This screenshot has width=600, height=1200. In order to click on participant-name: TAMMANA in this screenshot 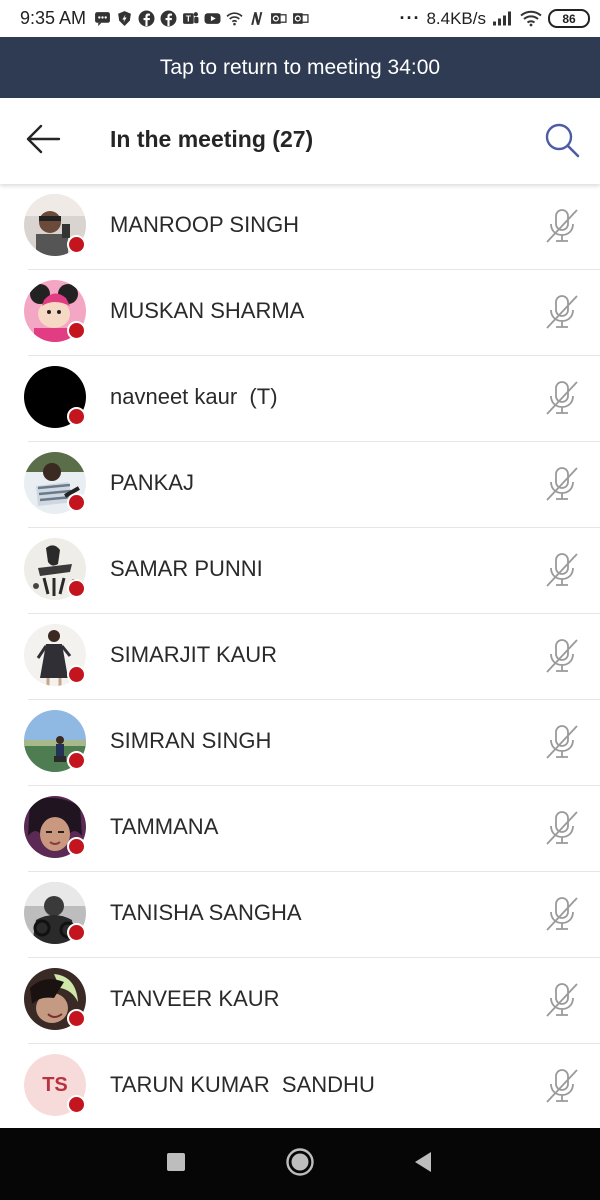, I will do `click(164, 826)`.